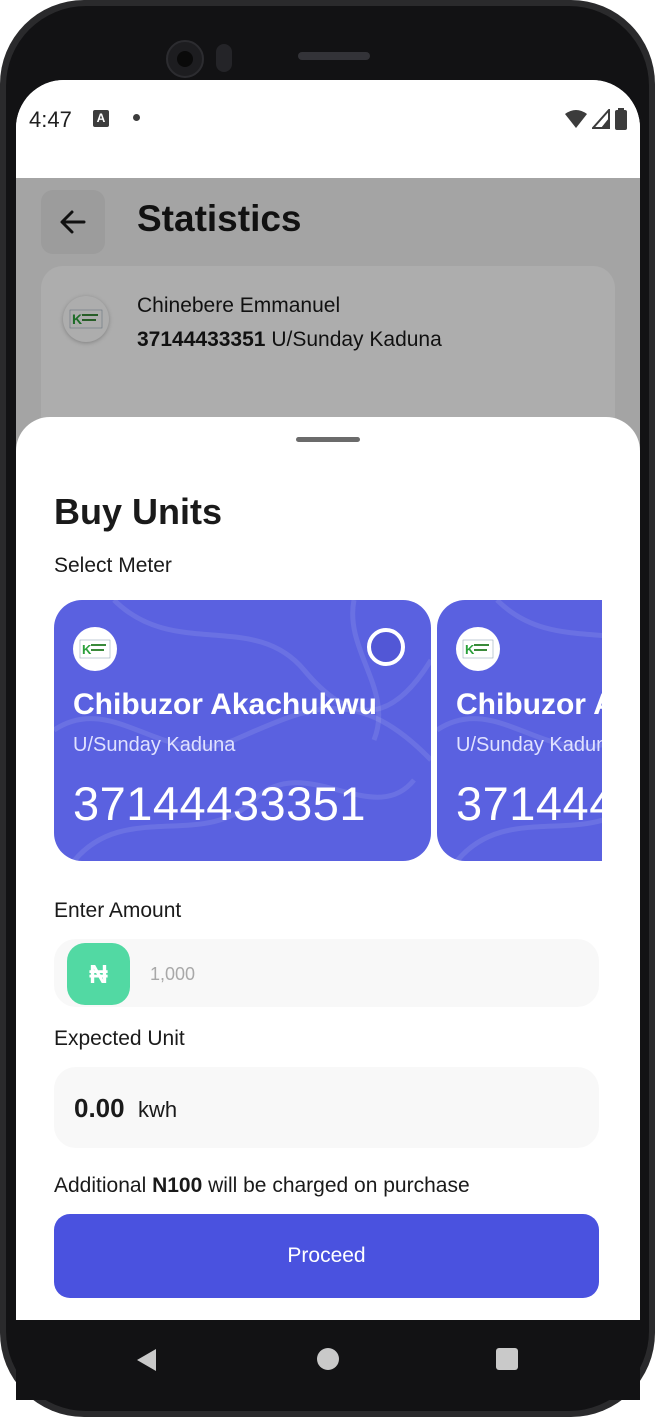  I want to click on sheet-title: Buy Units, so click(138, 511).